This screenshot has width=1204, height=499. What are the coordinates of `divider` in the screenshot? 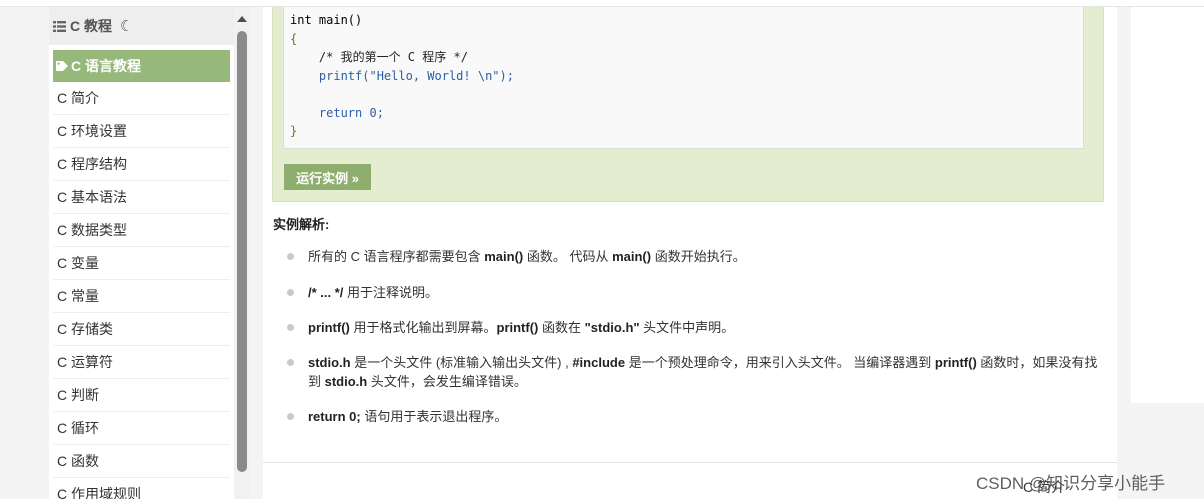 It's located at (690, 462).